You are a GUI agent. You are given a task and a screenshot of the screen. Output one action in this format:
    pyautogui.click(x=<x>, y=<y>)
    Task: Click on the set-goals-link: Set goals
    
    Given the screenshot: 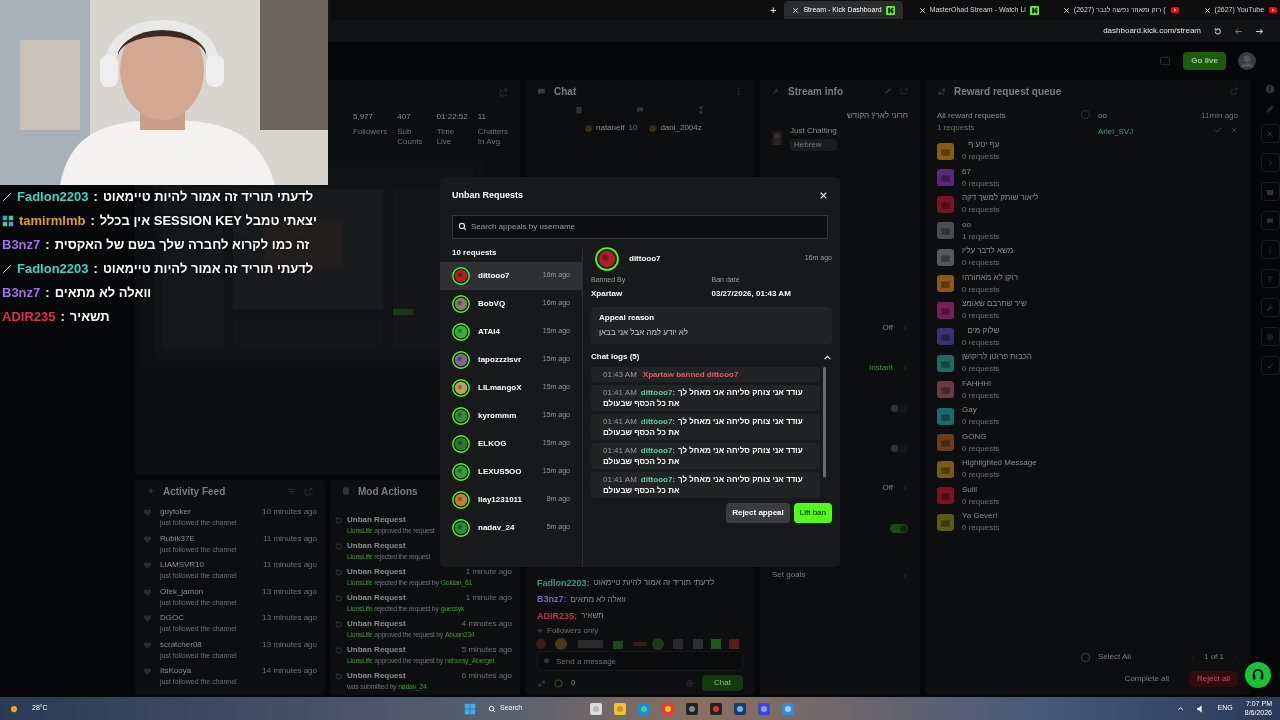 What is the action you would take?
    pyautogui.click(x=789, y=575)
    